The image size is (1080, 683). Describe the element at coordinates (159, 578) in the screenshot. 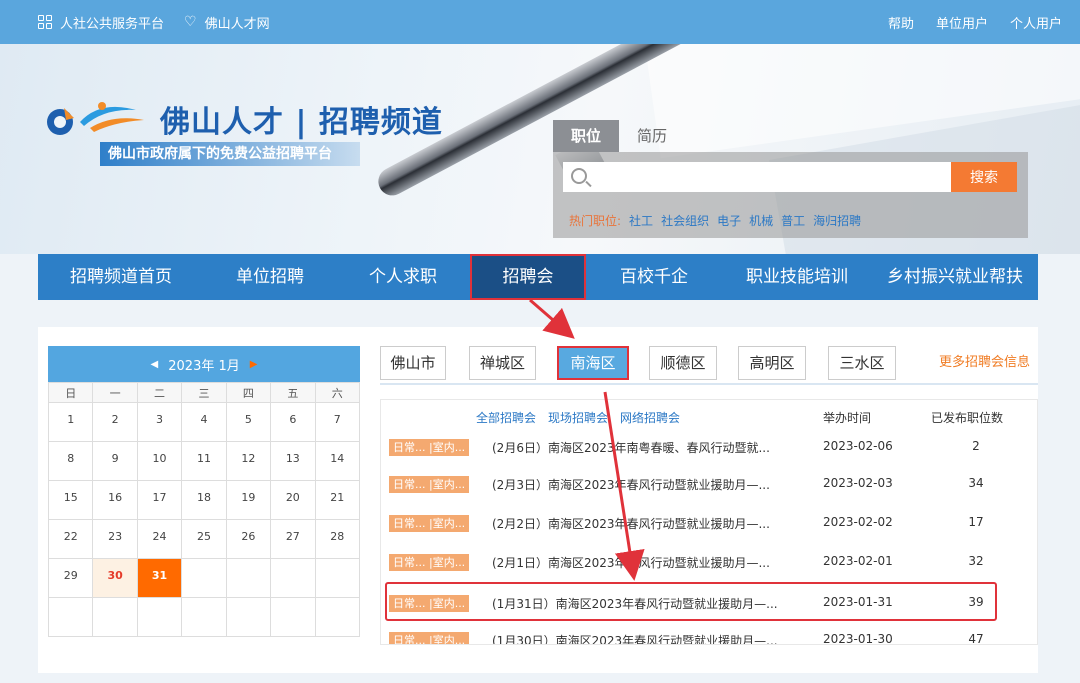

I see `calendar-day-selected: 31` at that location.